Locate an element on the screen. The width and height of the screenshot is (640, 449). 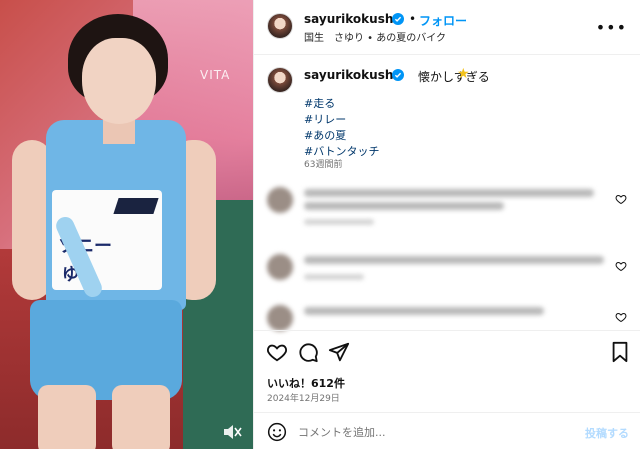
post-subtitle: 国生 さゆり • あの夏のバイク is located at coordinates (375, 36).